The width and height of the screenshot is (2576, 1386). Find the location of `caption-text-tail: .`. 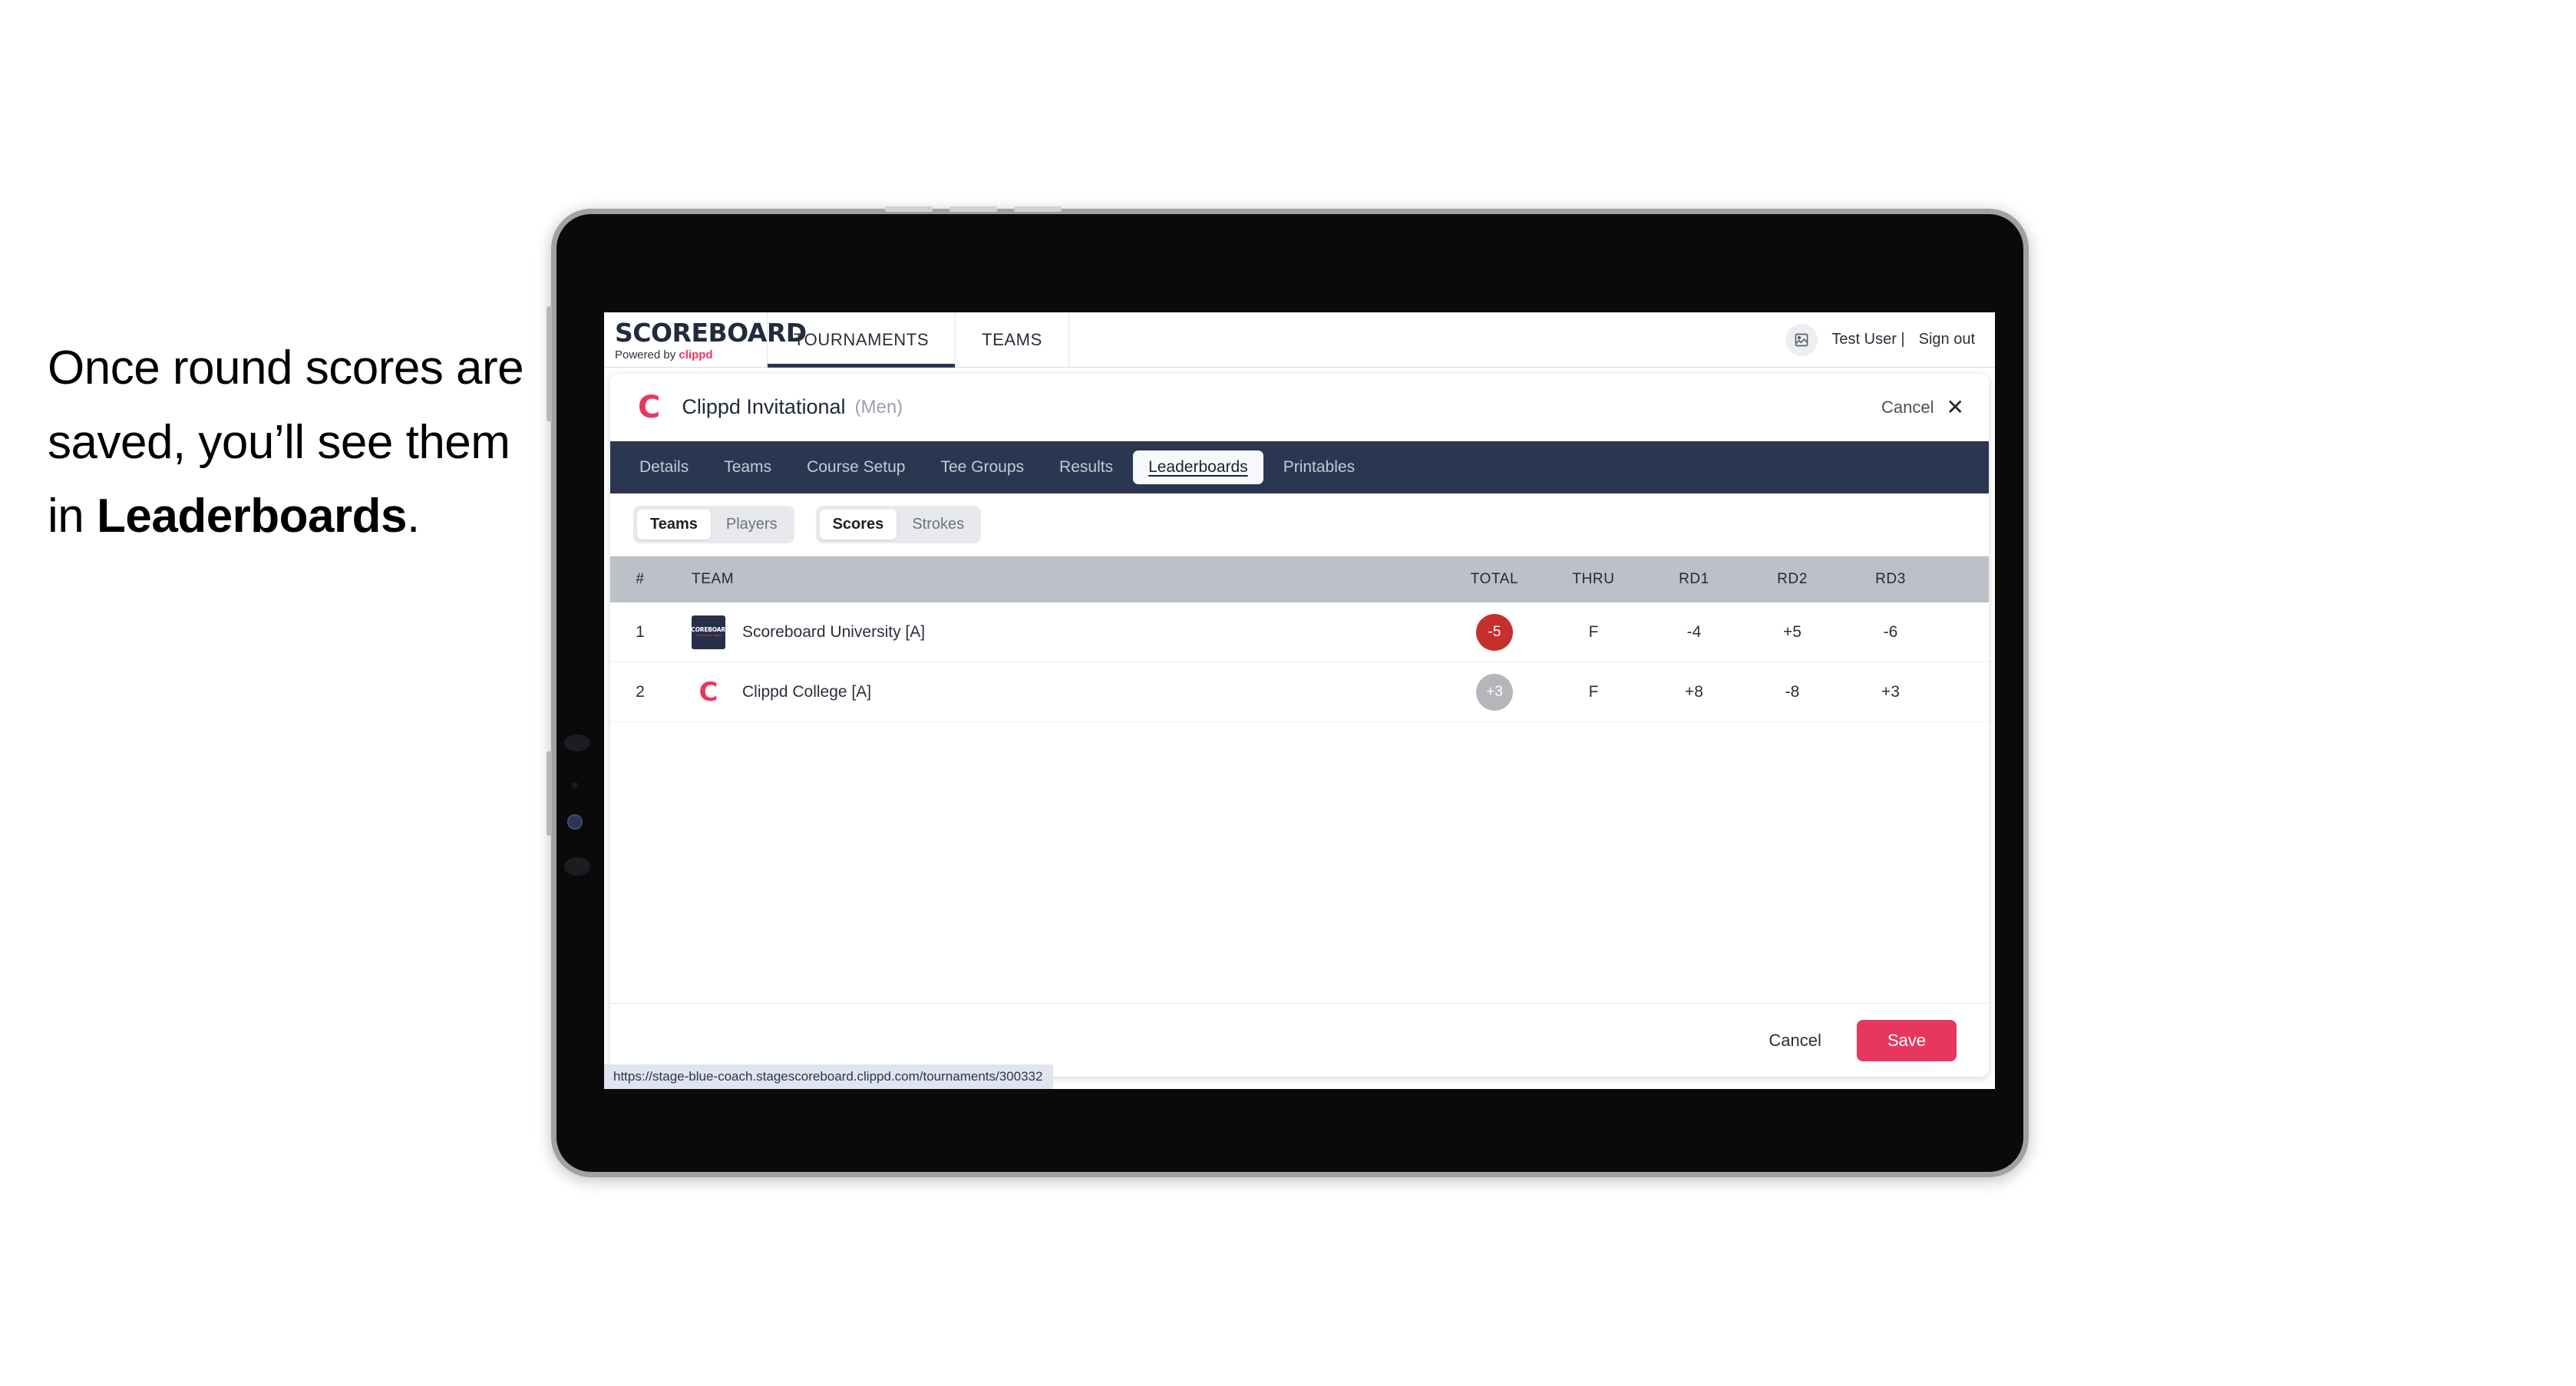

caption-text-tail: . is located at coordinates (413, 516).